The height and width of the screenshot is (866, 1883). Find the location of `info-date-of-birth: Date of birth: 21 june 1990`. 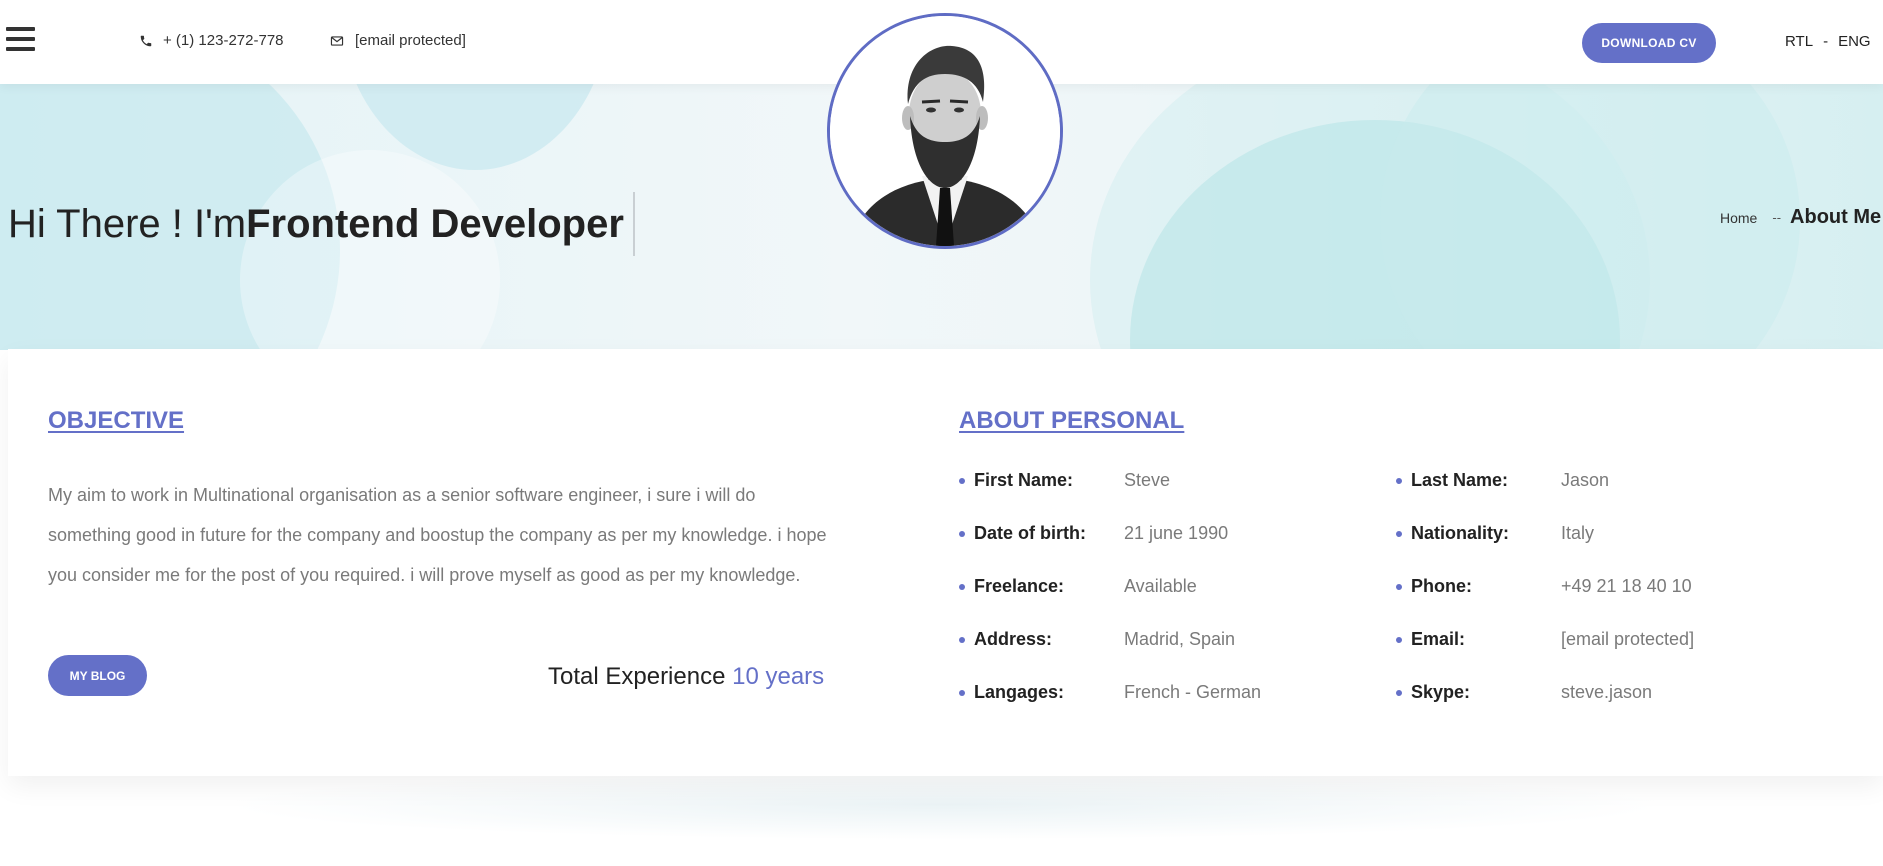

info-date-of-birth: Date of birth: 21 june 1990 is located at coordinates (1093, 533).